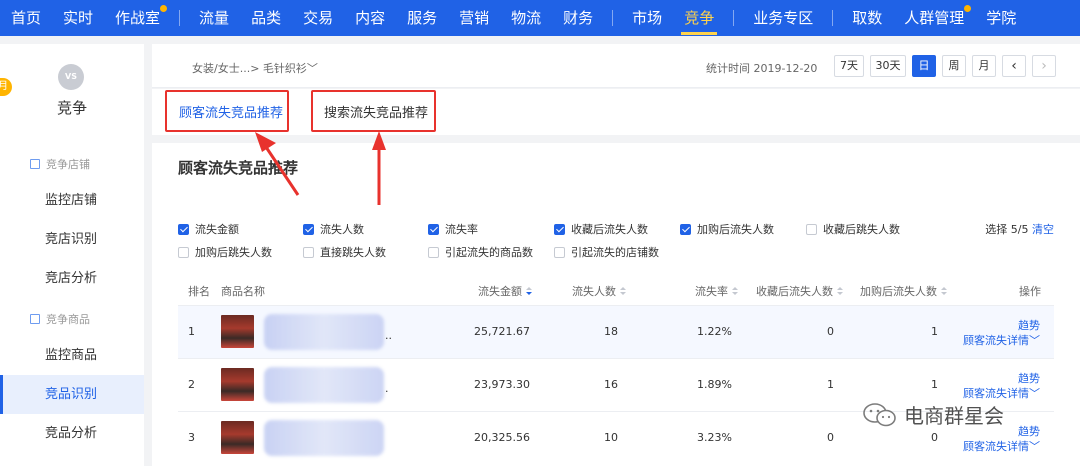 This screenshot has width=1080, height=466. What do you see at coordinates (199, 291) in the screenshot?
I see `col-rank: 排名` at bounding box center [199, 291].